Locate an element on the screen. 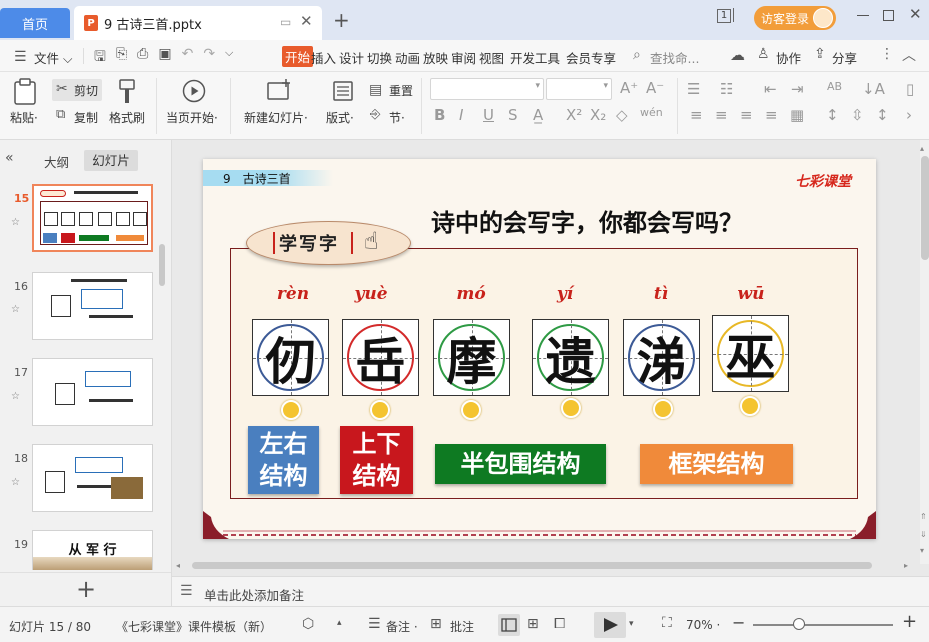 The image size is (929, 642). layout-icon is located at coordinates (343, 91).